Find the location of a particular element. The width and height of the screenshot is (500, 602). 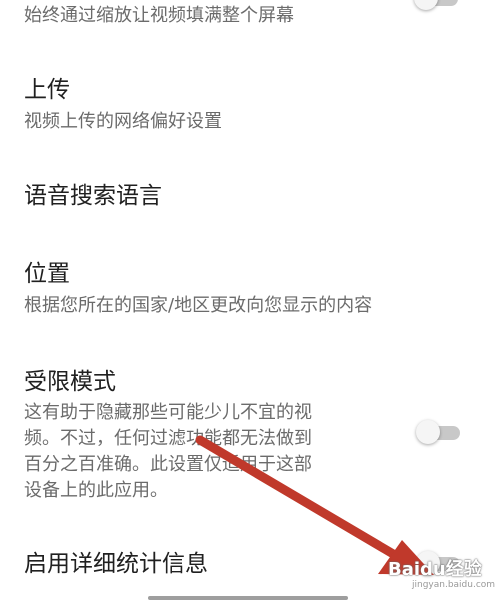

red-arrow-annotation is located at coordinates (314, 505).